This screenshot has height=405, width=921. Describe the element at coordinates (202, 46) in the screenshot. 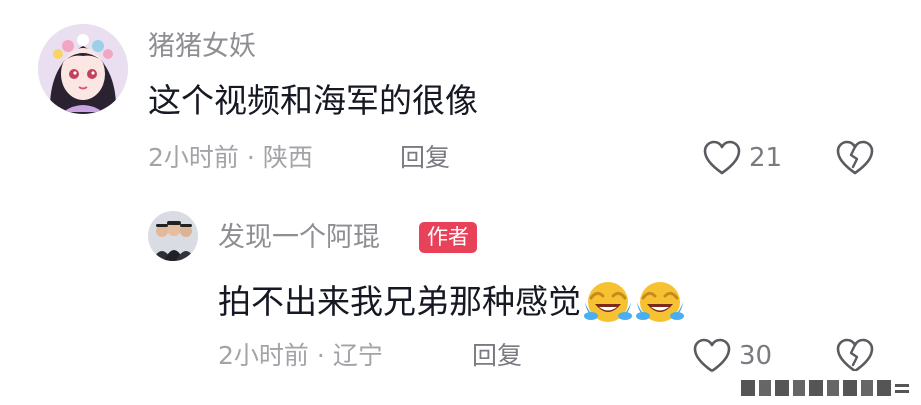

I see `comment-username: 猪猪女妖` at that location.